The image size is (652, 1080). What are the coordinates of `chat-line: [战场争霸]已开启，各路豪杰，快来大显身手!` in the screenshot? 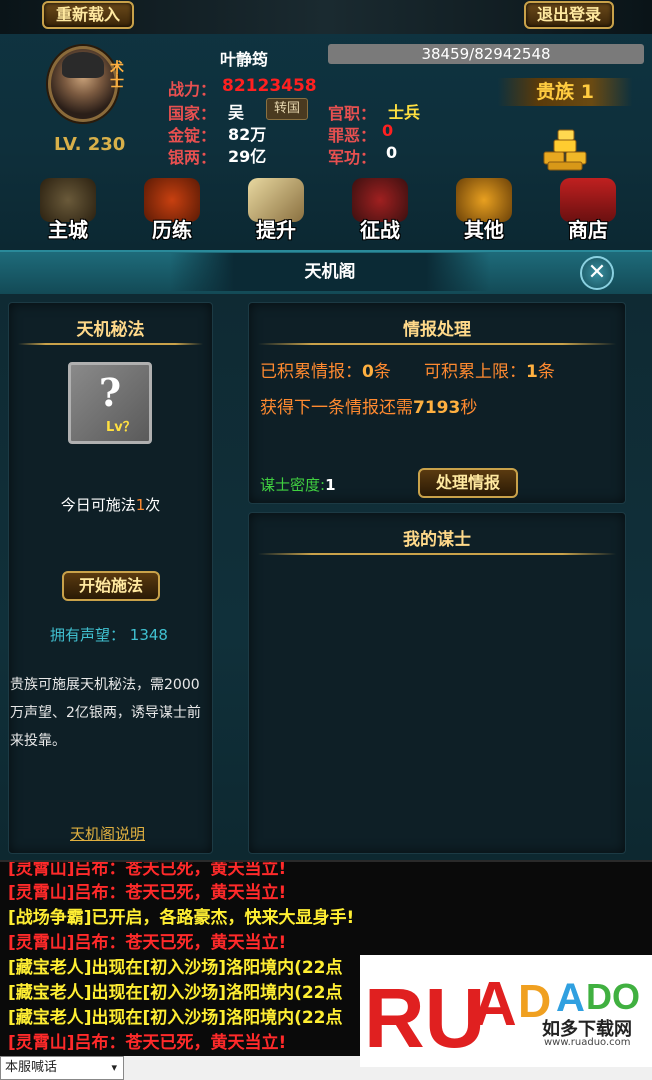 It's located at (181, 918).